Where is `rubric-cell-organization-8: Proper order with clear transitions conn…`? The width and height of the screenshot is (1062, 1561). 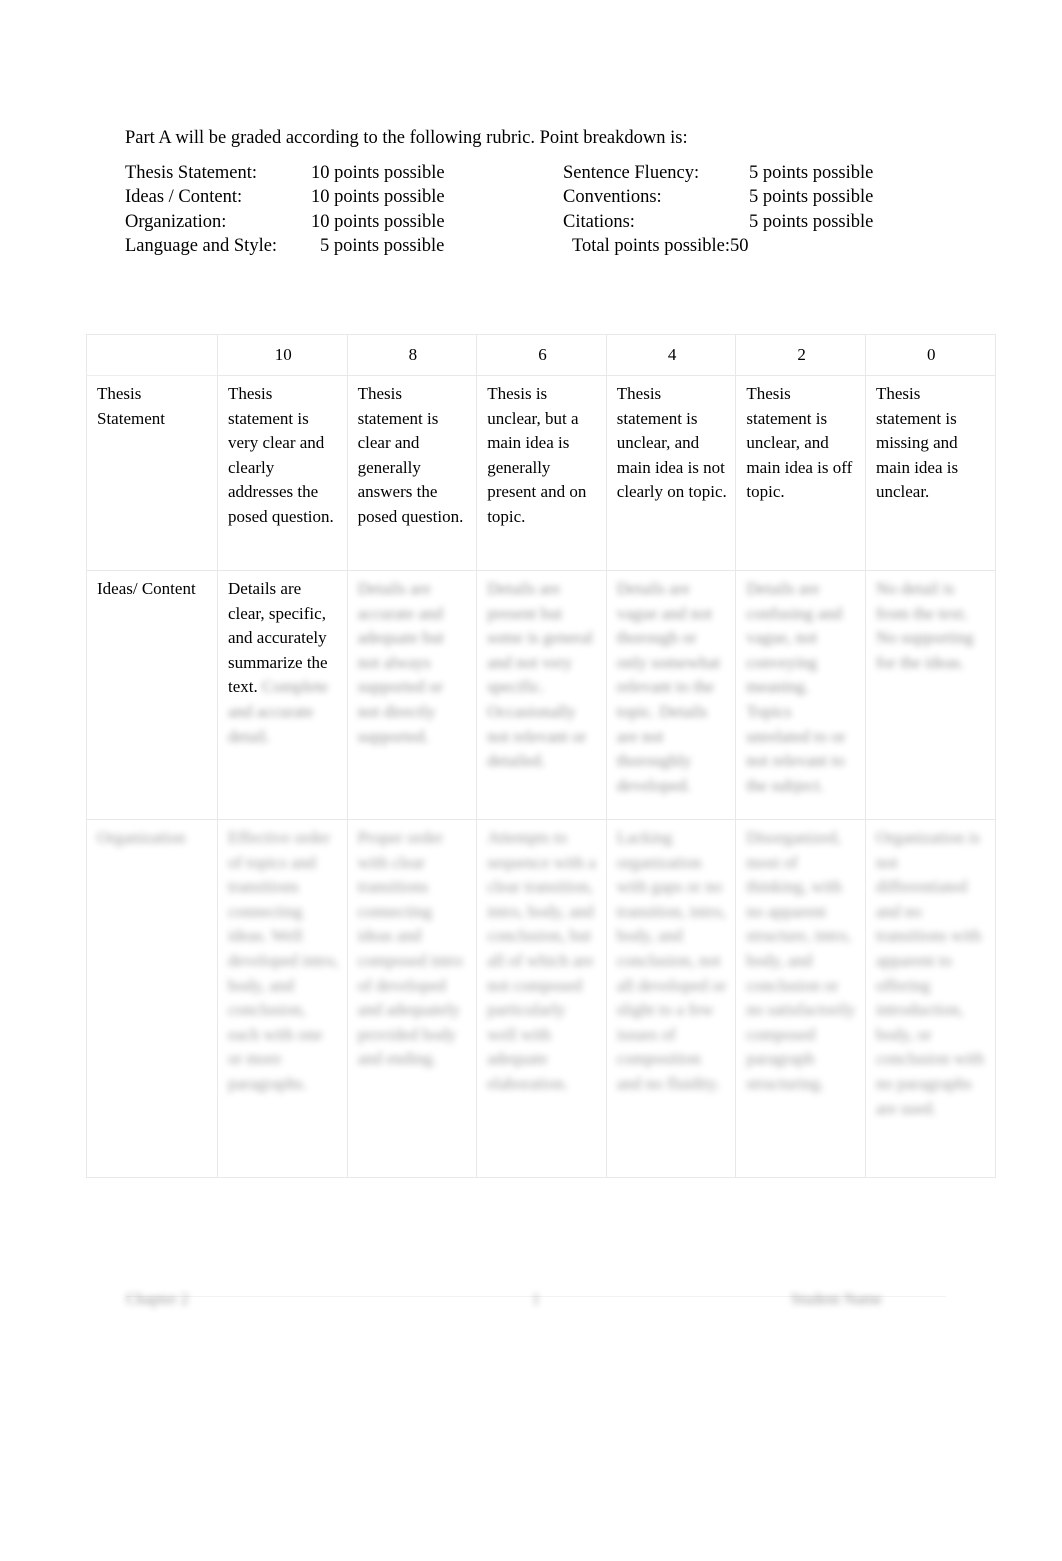 rubric-cell-organization-8: Proper order with clear transitions conn… is located at coordinates (412, 998).